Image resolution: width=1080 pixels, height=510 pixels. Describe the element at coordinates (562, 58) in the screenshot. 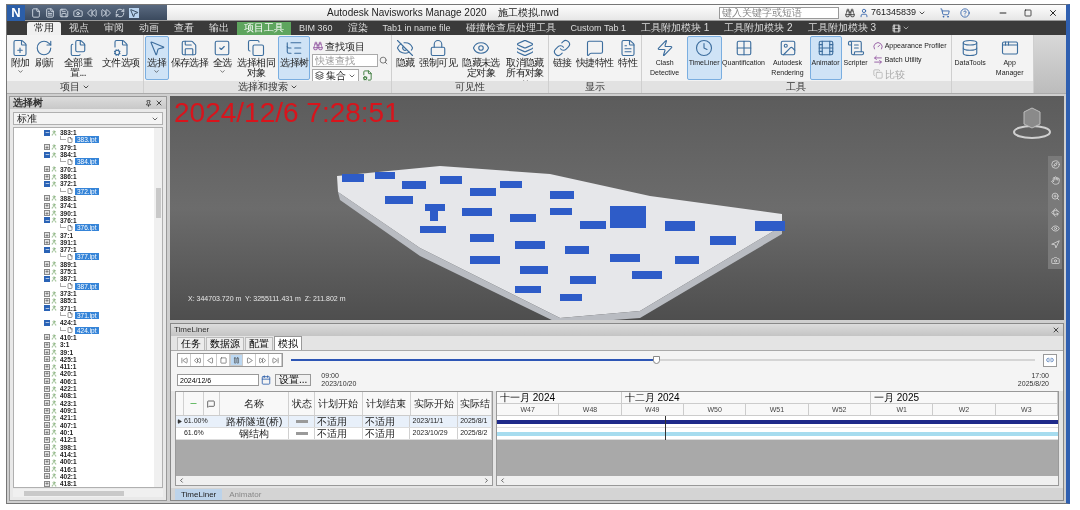

I see `ribbon-button: 链接` at that location.